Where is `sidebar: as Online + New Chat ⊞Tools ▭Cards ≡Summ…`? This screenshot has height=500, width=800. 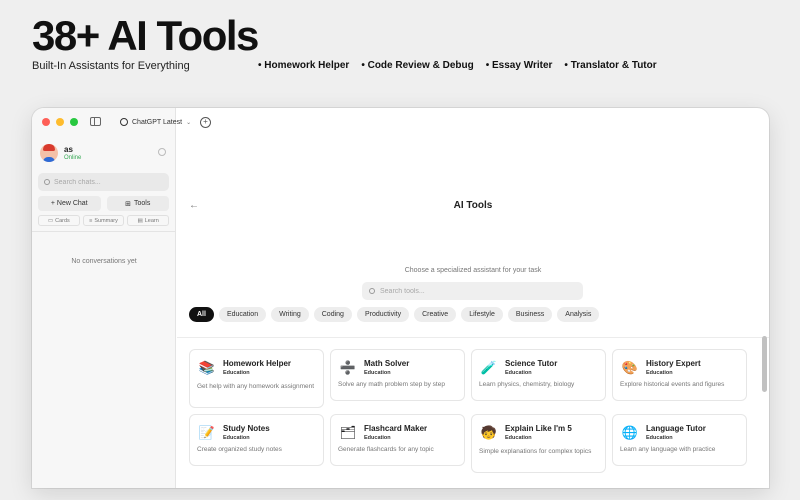 sidebar: as Online + New Chat ⊞Tools ▭Cards ≡Summ… is located at coordinates (104, 298).